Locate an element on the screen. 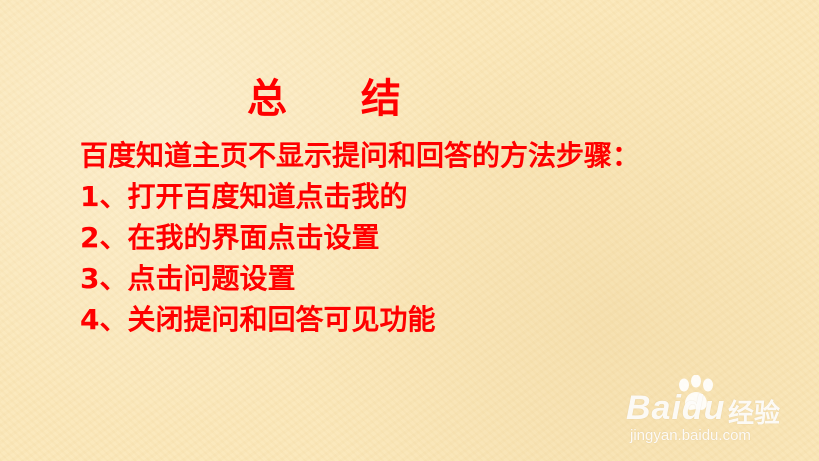 The height and width of the screenshot is (461, 819). summary-intro-line: 百度知道主页不显示提问和回答的方法步骤： is located at coordinates (360, 155).